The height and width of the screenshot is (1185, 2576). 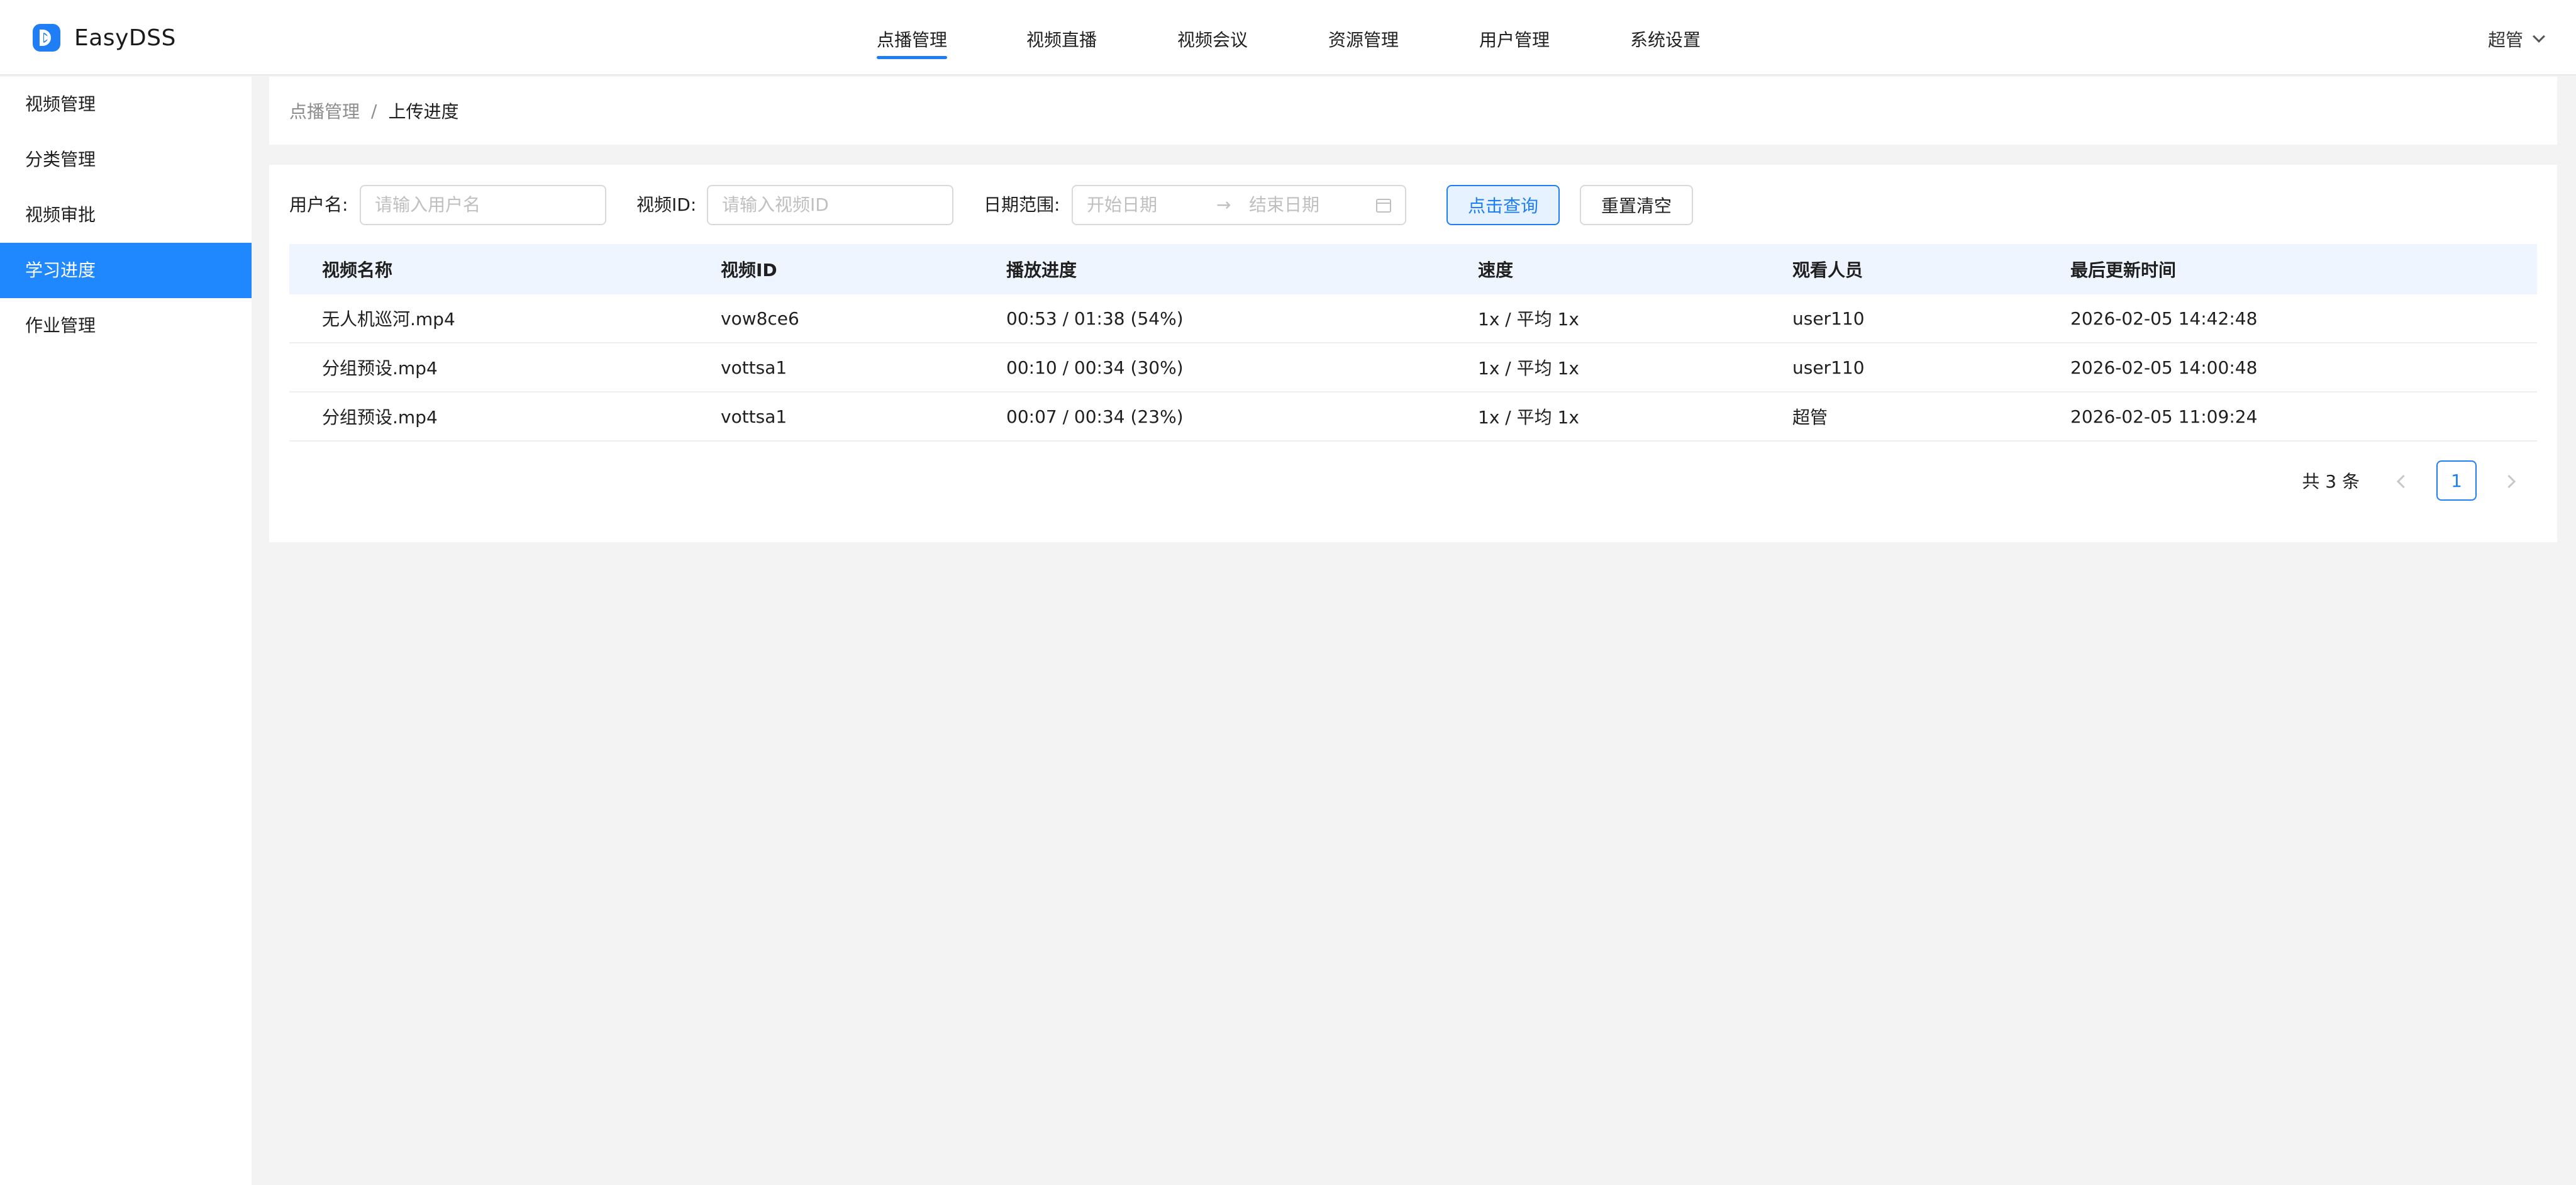 I want to click on page-button-current: 1, so click(x=2456, y=480).